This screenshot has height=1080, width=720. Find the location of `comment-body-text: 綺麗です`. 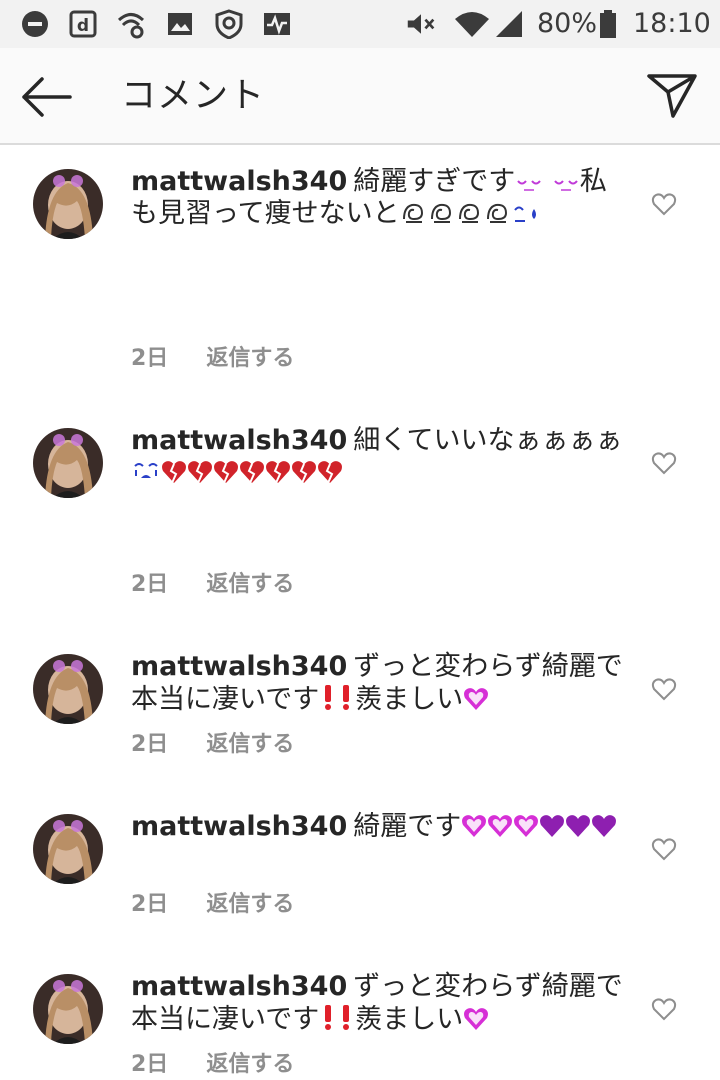

comment-body-text: 綺麗です is located at coordinates (407, 826).